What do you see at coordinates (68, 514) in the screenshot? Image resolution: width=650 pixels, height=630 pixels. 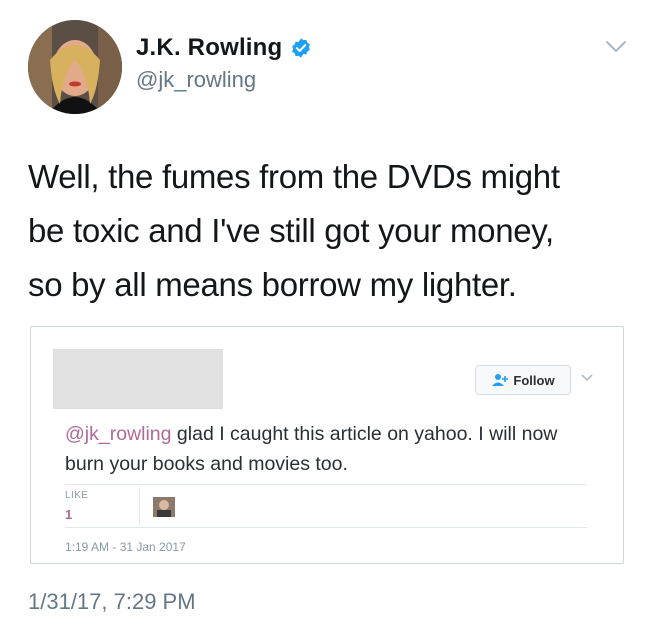 I see `like-count: 1` at bounding box center [68, 514].